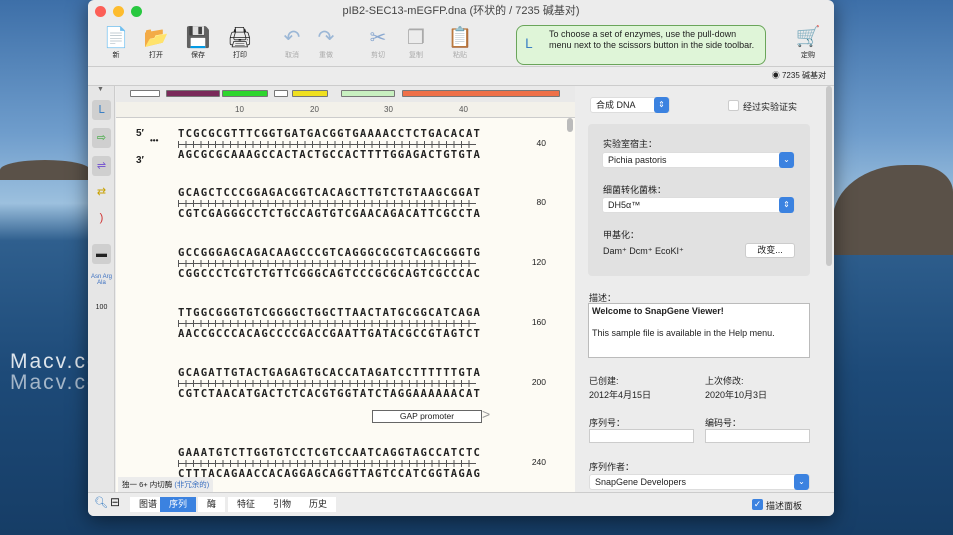 The height and width of the screenshot is (535, 953). What do you see at coordinates (329, 373) in the screenshot?
I see `top-strand: GCAGATTGTACTGAGAGTGCACCATAGATCCTTTTTTGTA` at bounding box center [329, 373].